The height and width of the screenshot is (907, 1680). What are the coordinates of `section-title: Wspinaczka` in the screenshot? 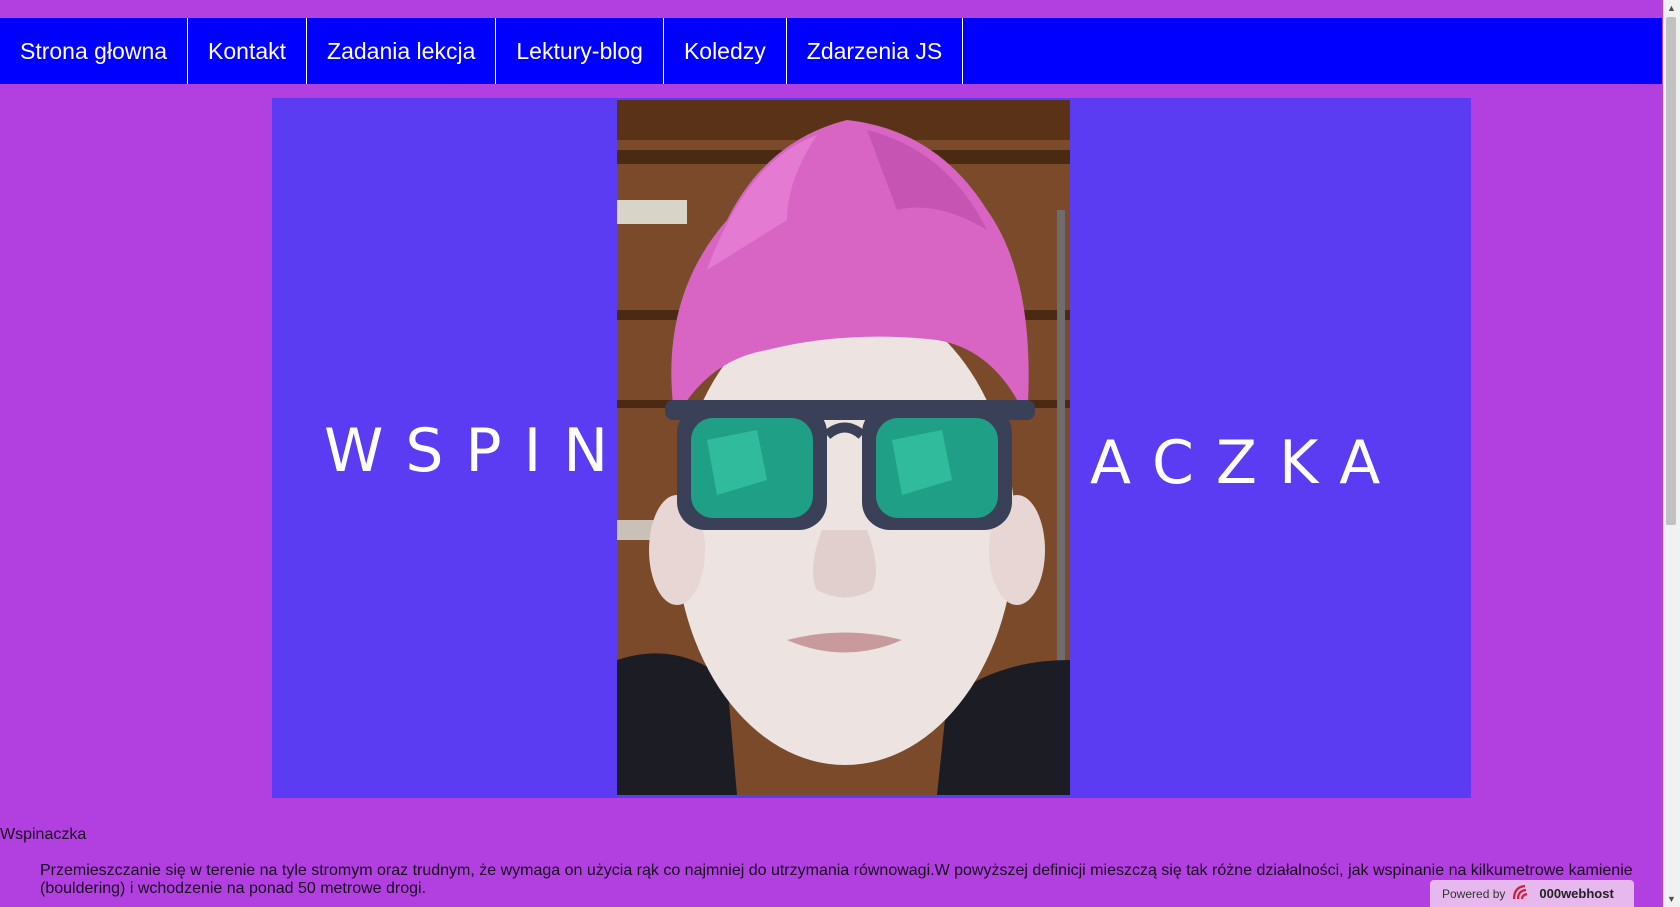 It's located at (43, 834).